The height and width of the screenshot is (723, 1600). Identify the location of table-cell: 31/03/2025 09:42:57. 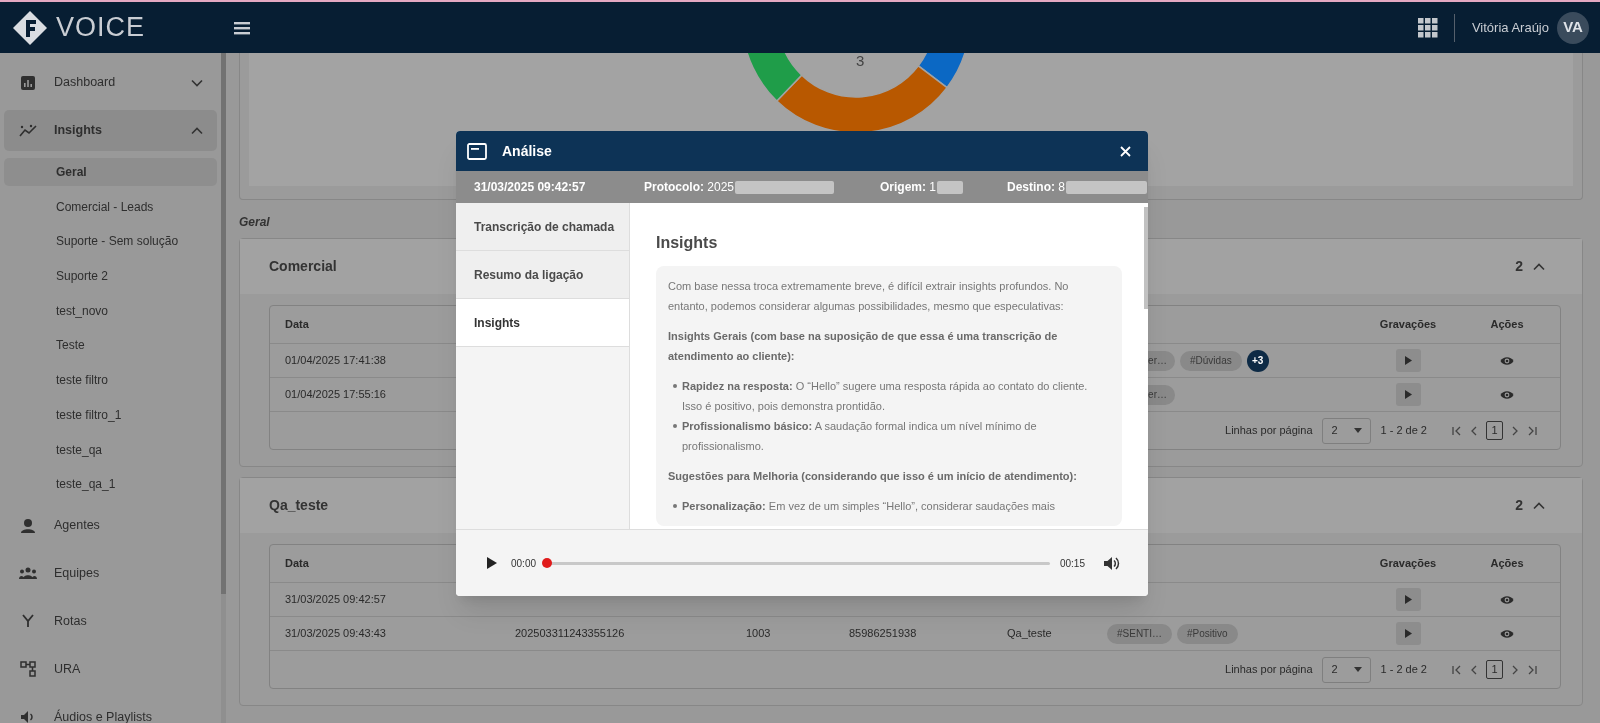
(335, 599).